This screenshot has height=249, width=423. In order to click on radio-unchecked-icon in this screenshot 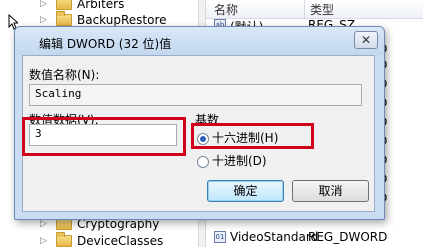, I will do `click(203, 161)`.